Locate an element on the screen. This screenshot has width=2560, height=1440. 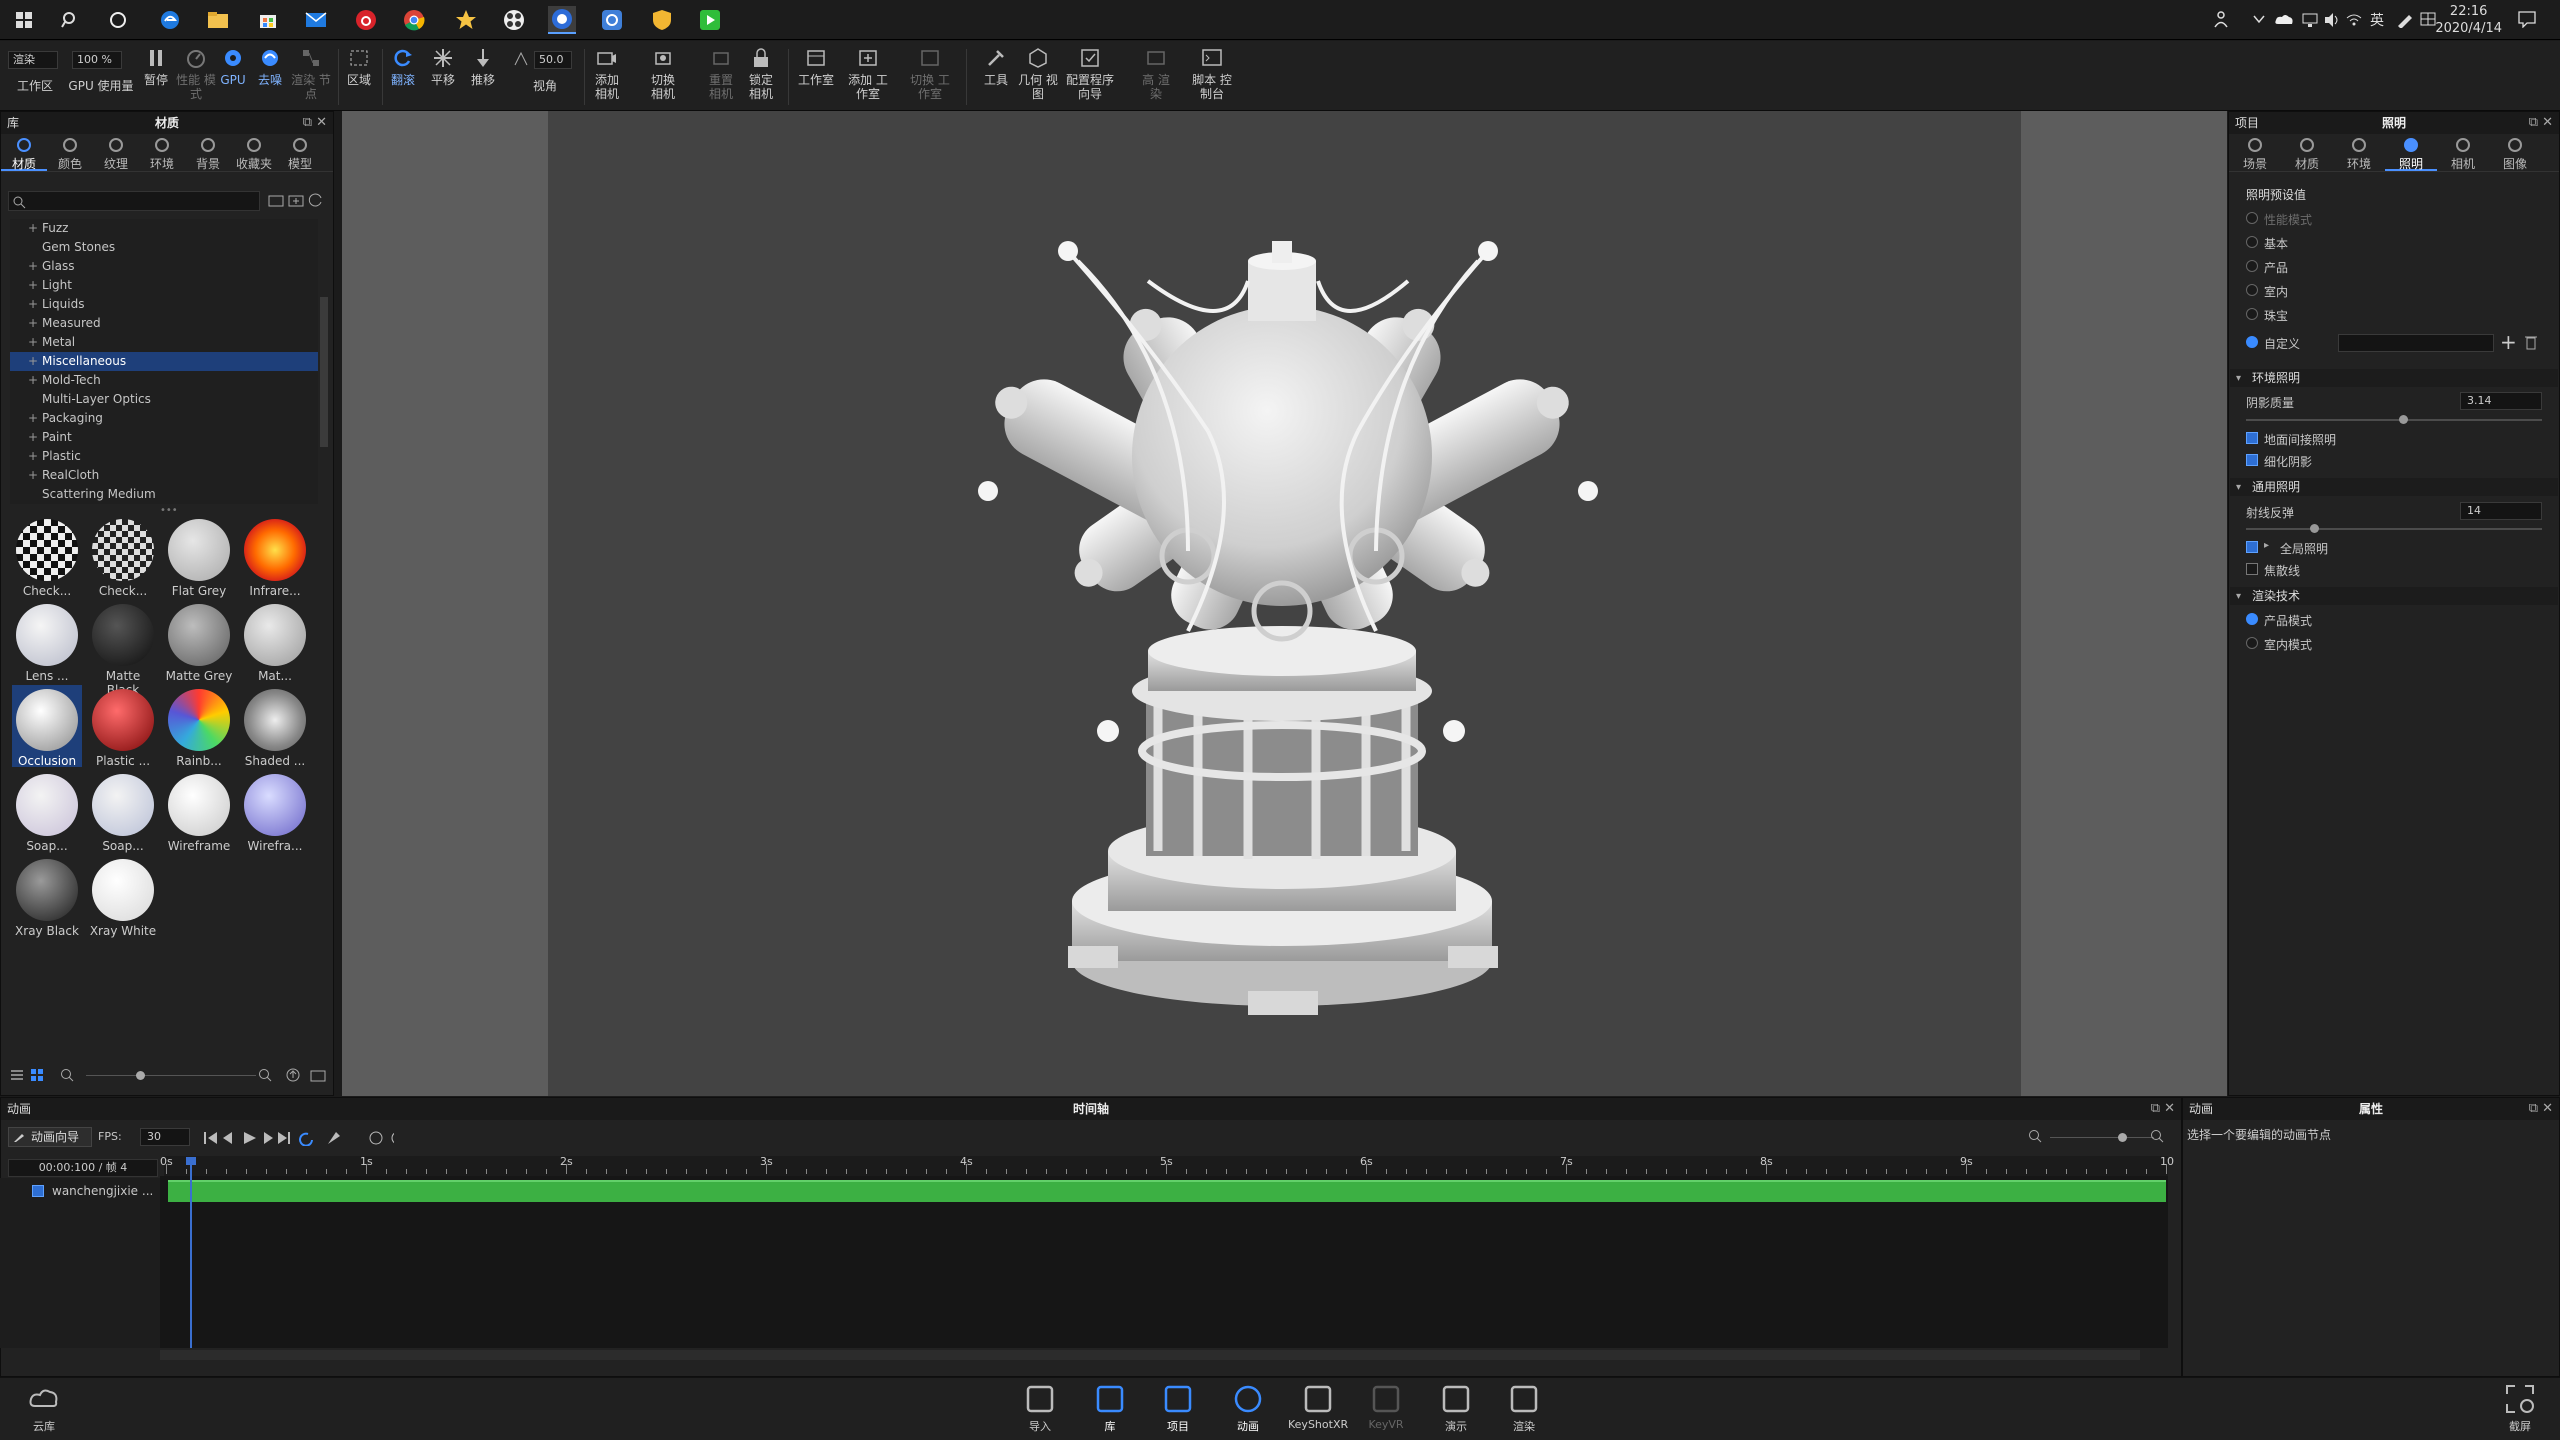
delete-preset-icon is located at coordinates (2531, 342).